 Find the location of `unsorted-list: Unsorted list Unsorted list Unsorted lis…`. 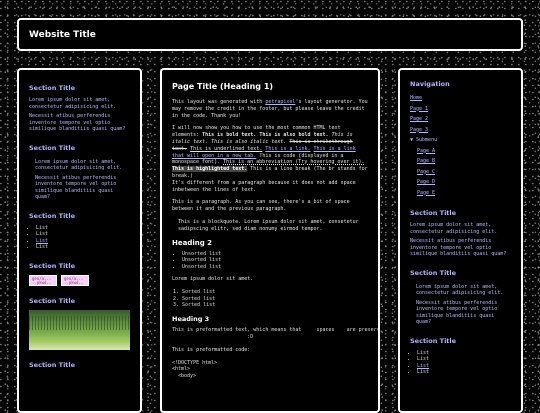

unsorted-list: Unsorted list Unsorted list Unsorted lis… is located at coordinates (270, 261).